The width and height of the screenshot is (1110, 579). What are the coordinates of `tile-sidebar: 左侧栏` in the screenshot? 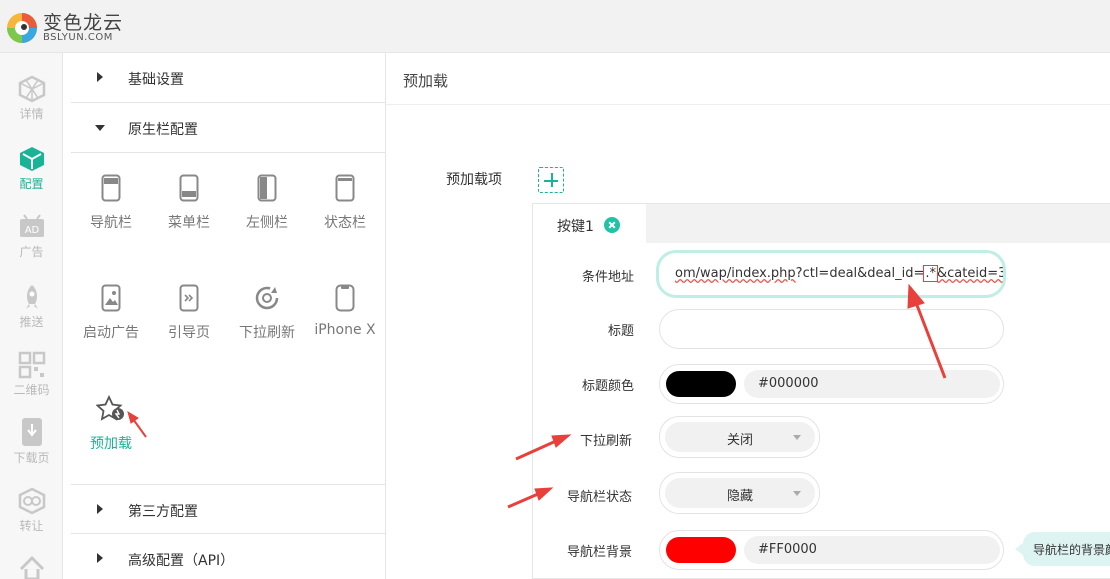 It's located at (267, 203).